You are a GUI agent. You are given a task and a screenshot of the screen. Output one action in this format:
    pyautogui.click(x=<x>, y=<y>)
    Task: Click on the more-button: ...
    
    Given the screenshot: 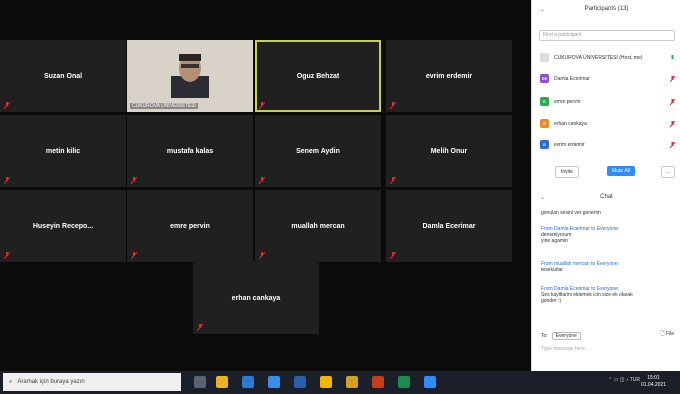 What is the action you would take?
    pyautogui.click(x=668, y=172)
    